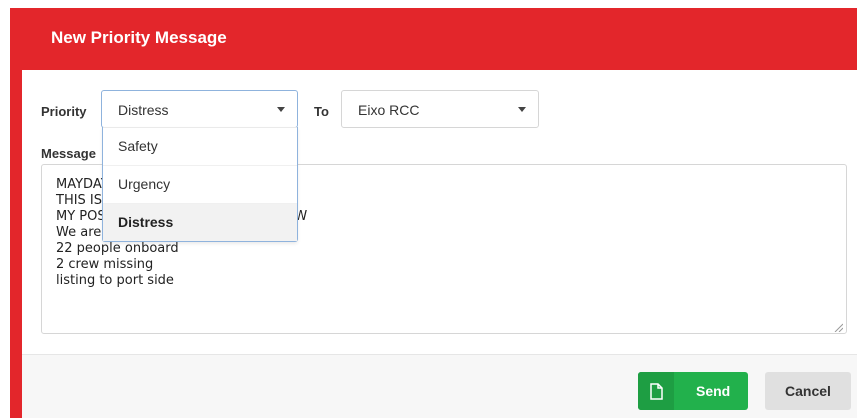 The image size is (857, 418). What do you see at coordinates (200, 222) in the screenshot?
I see `priority-option-distress: Distress` at bounding box center [200, 222].